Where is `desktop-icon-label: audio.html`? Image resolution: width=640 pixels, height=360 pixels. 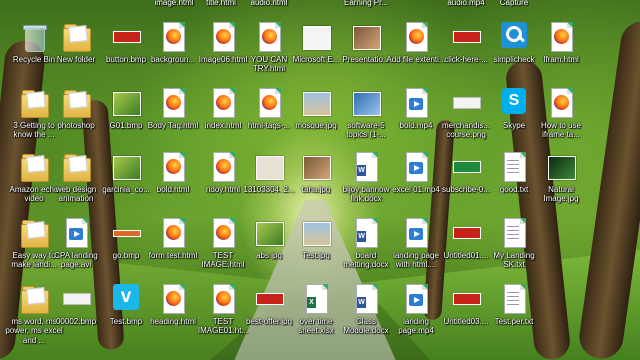 desktop-icon-label: audio.html is located at coordinates (269, 3).